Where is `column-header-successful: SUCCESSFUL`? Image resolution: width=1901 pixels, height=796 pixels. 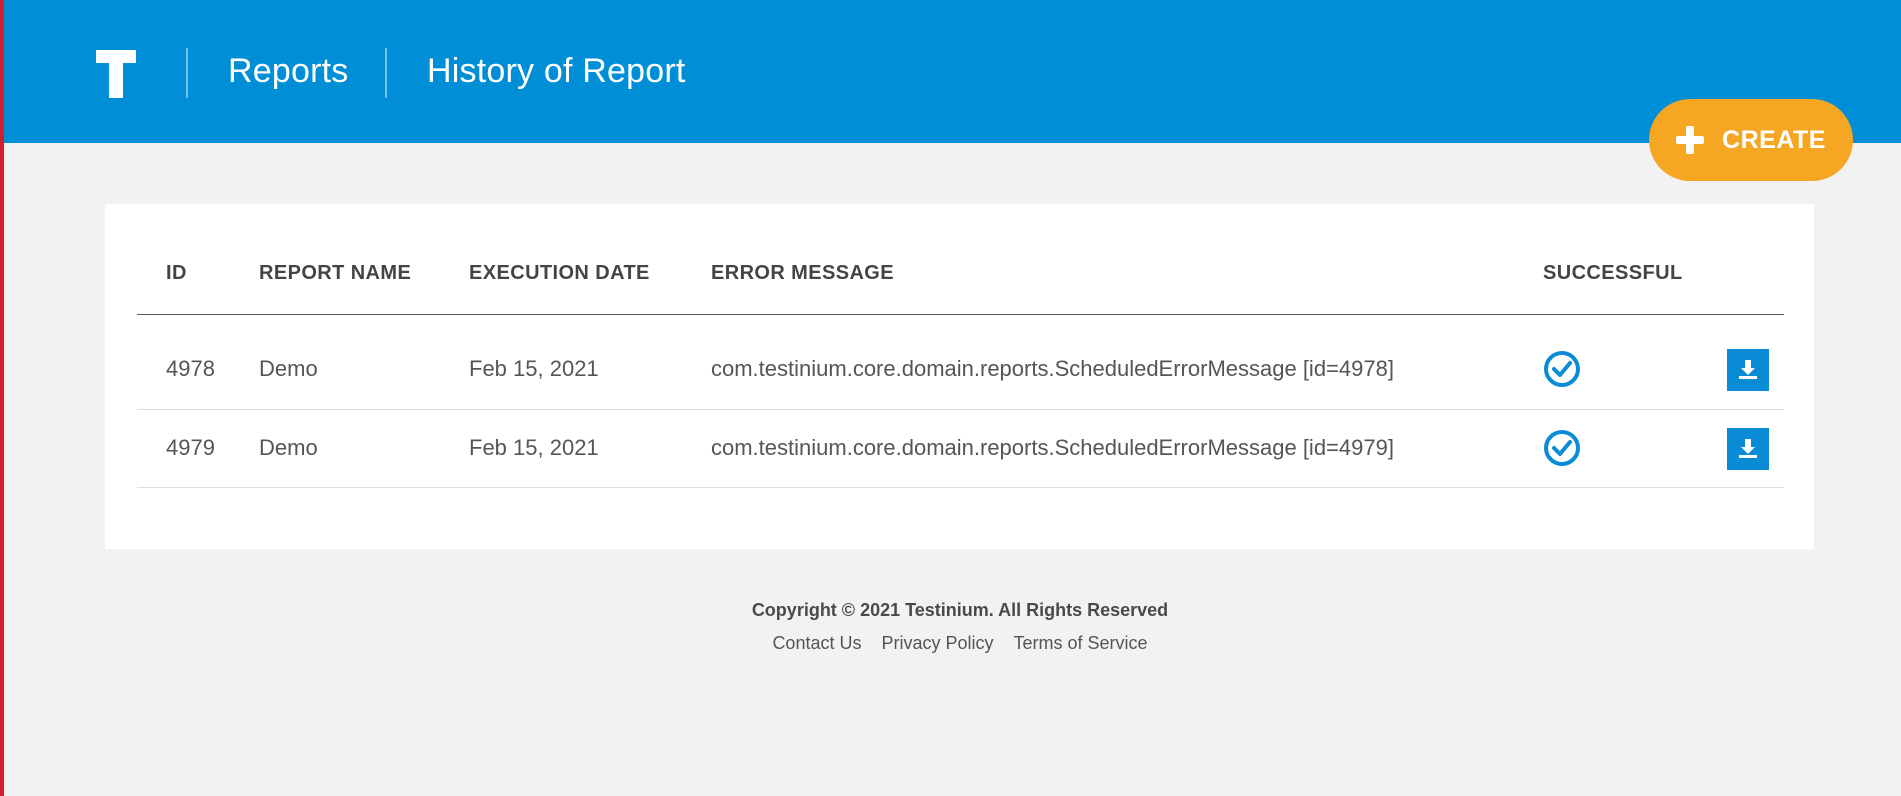
column-header-successful: SUCCESSFUL is located at coordinates (1613, 273).